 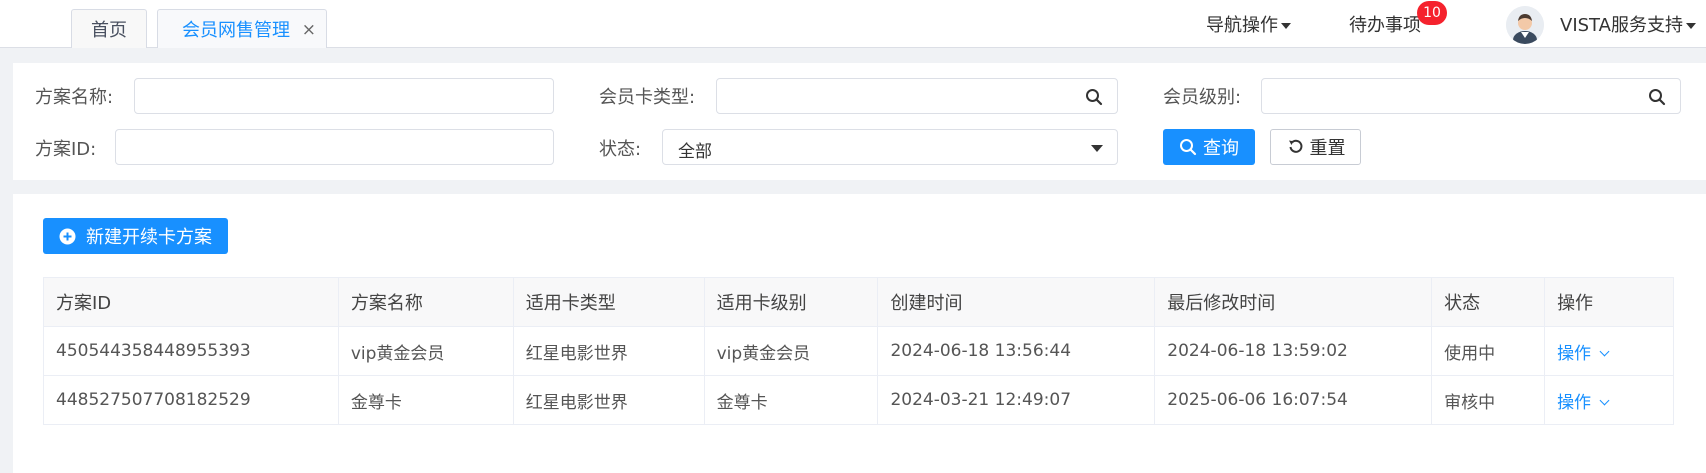 What do you see at coordinates (1471, 96) in the screenshot?
I see `member-level-input` at bounding box center [1471, 96].